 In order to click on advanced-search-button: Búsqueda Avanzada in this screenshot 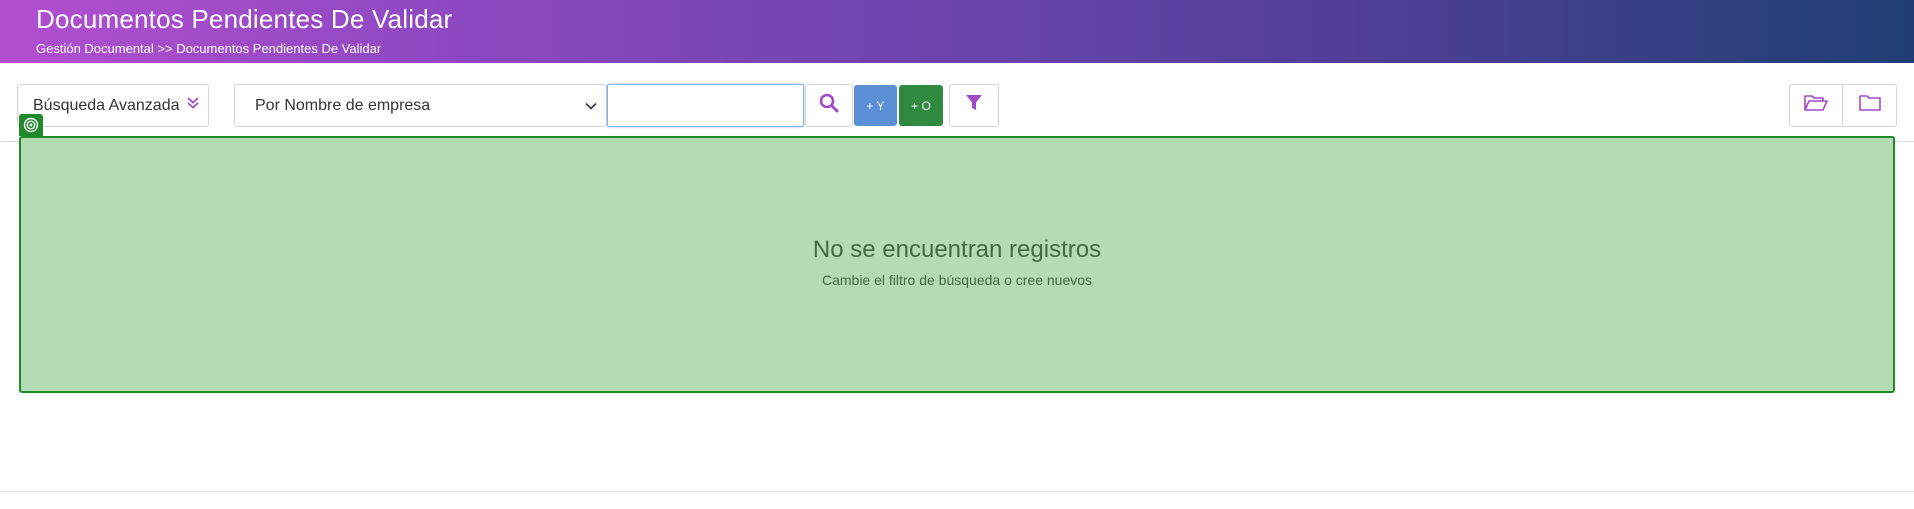, I will do `click(113, 105)`.